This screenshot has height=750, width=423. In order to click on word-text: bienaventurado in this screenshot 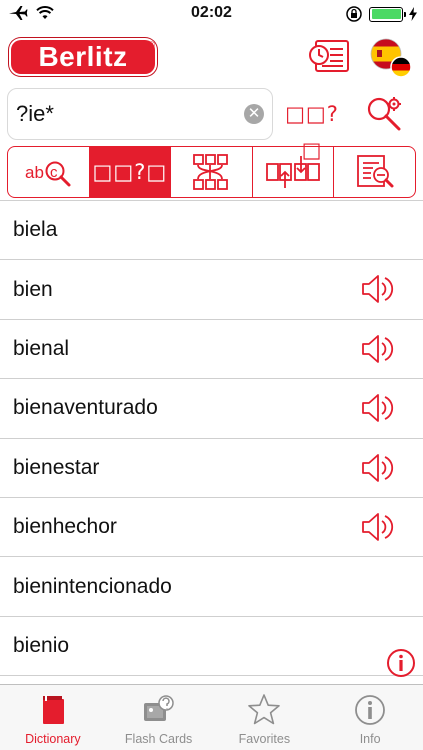, I will do `click(85, 408)`.